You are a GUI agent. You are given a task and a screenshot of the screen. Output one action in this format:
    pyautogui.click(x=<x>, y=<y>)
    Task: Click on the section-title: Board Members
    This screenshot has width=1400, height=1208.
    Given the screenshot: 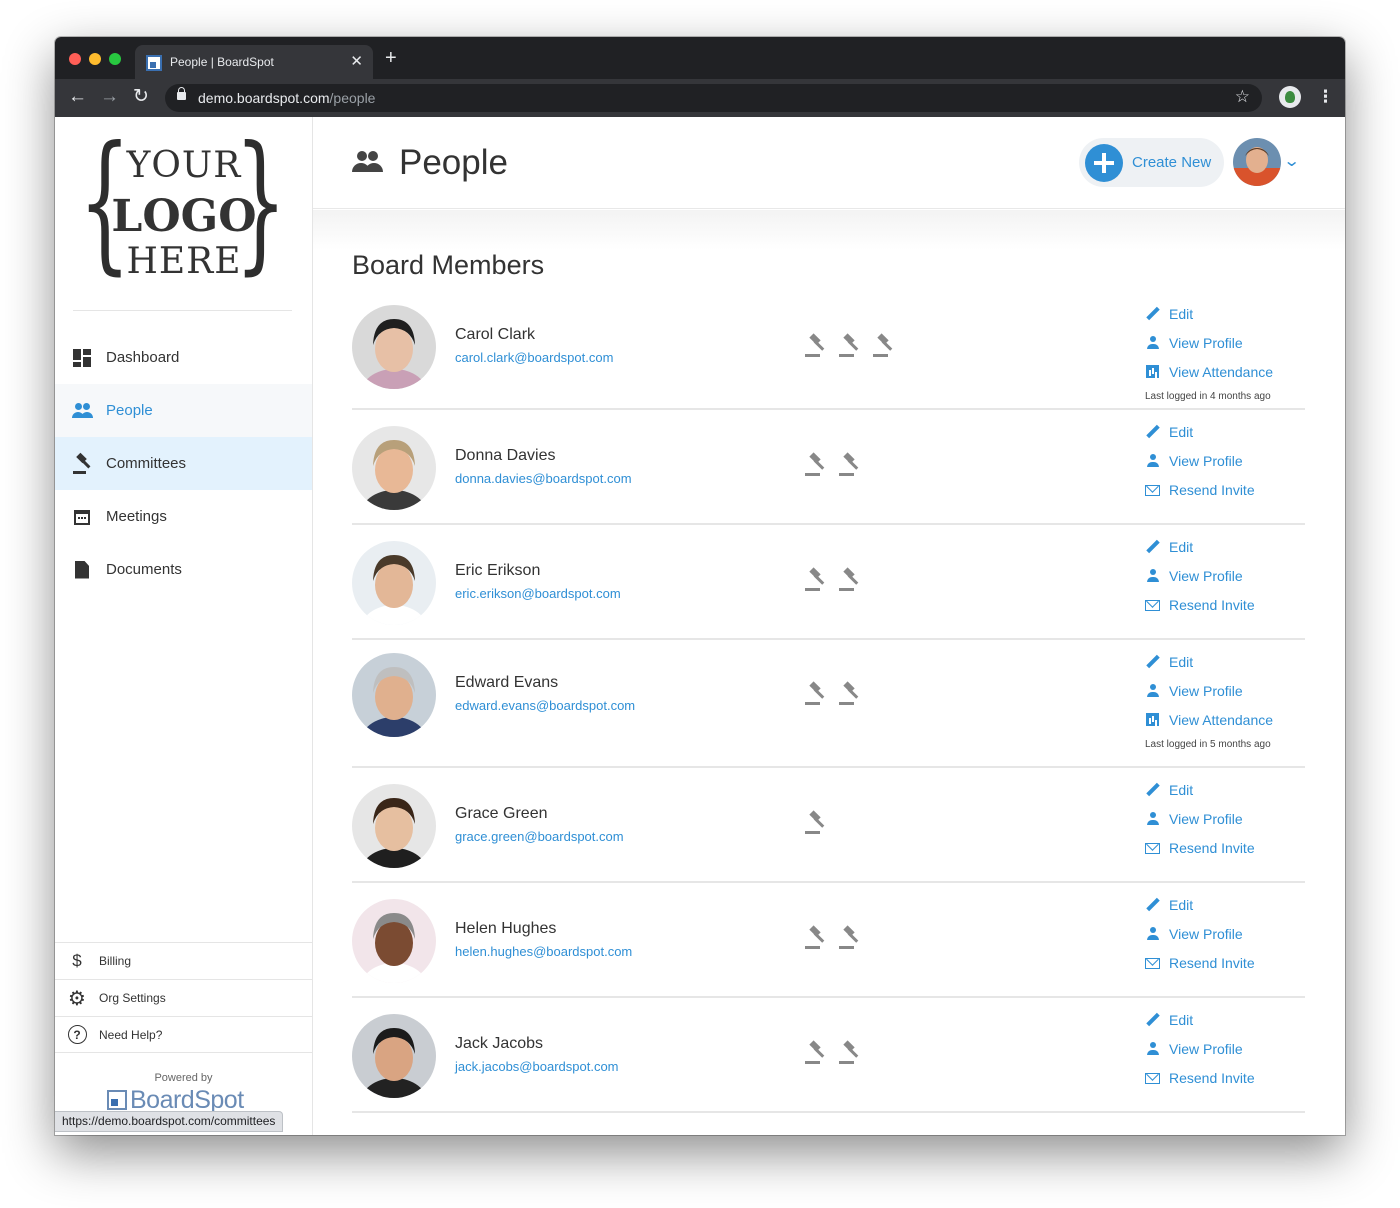 What is the action you would take?
    pyautogui.click(x=448, y=265)
    